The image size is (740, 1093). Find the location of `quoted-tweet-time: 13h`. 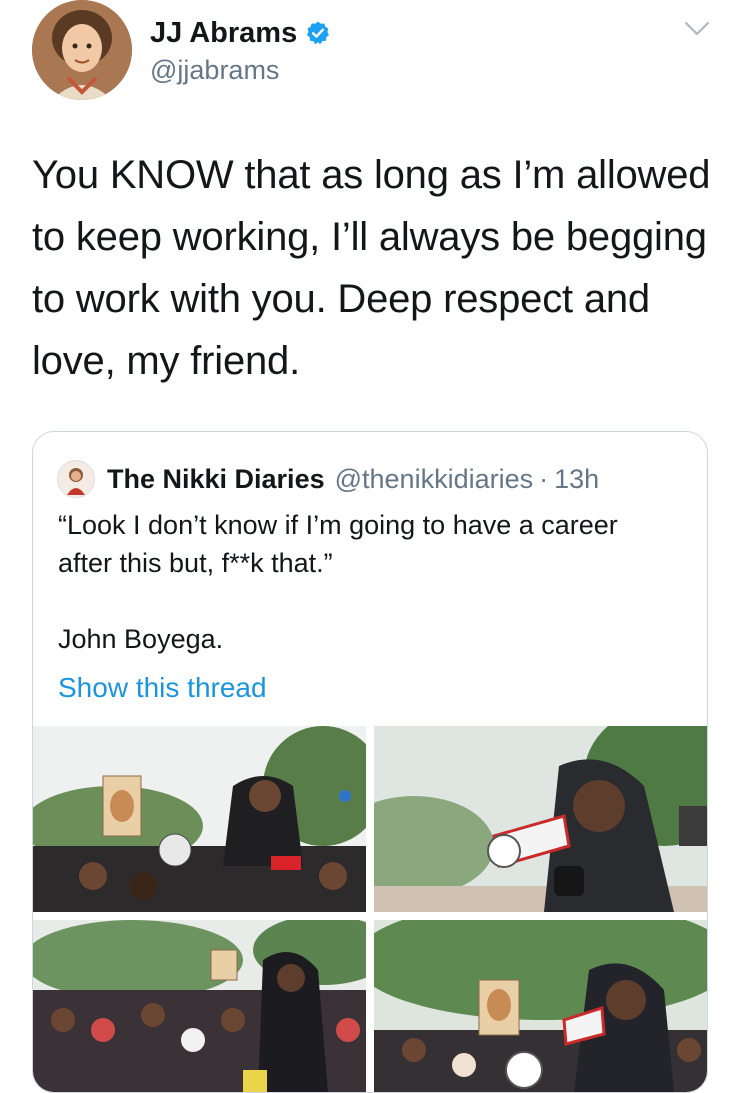

quoted-tweet-time: 13h is located at coordinates (577, 478).